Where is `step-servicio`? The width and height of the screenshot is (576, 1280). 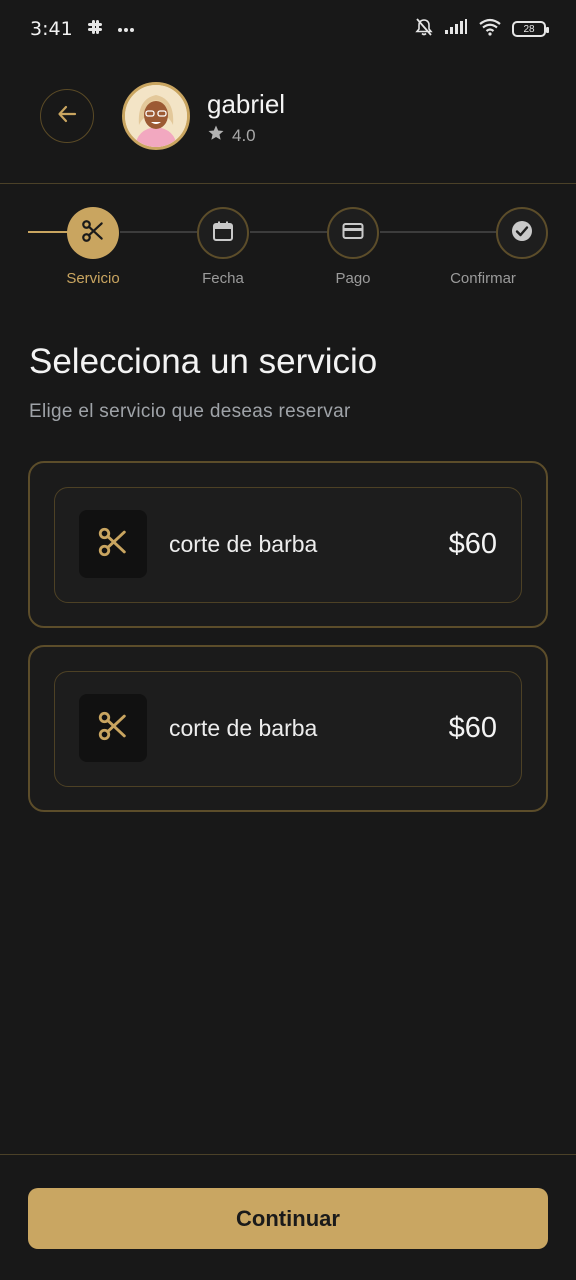
step-servicio is located at coordinates (93, 233).